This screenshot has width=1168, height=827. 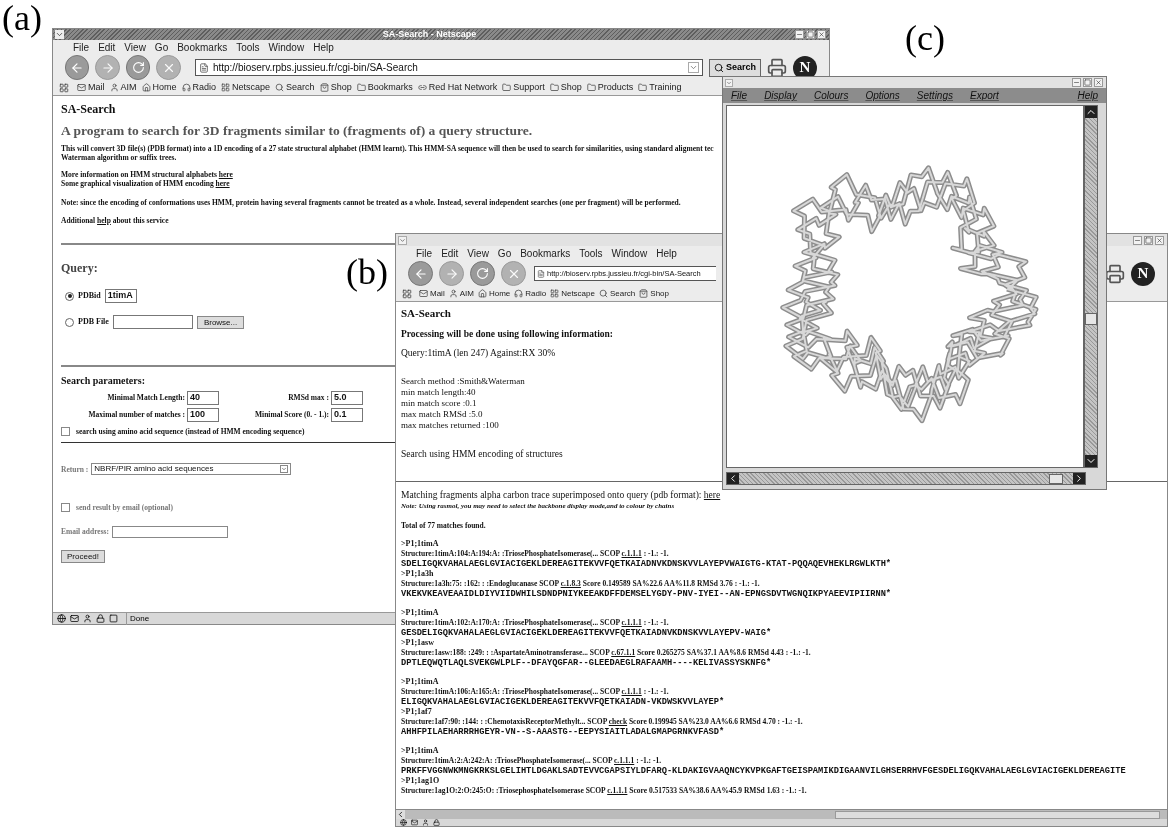 I want to click on bookmark-link: Training, so click(x=660, y=87).